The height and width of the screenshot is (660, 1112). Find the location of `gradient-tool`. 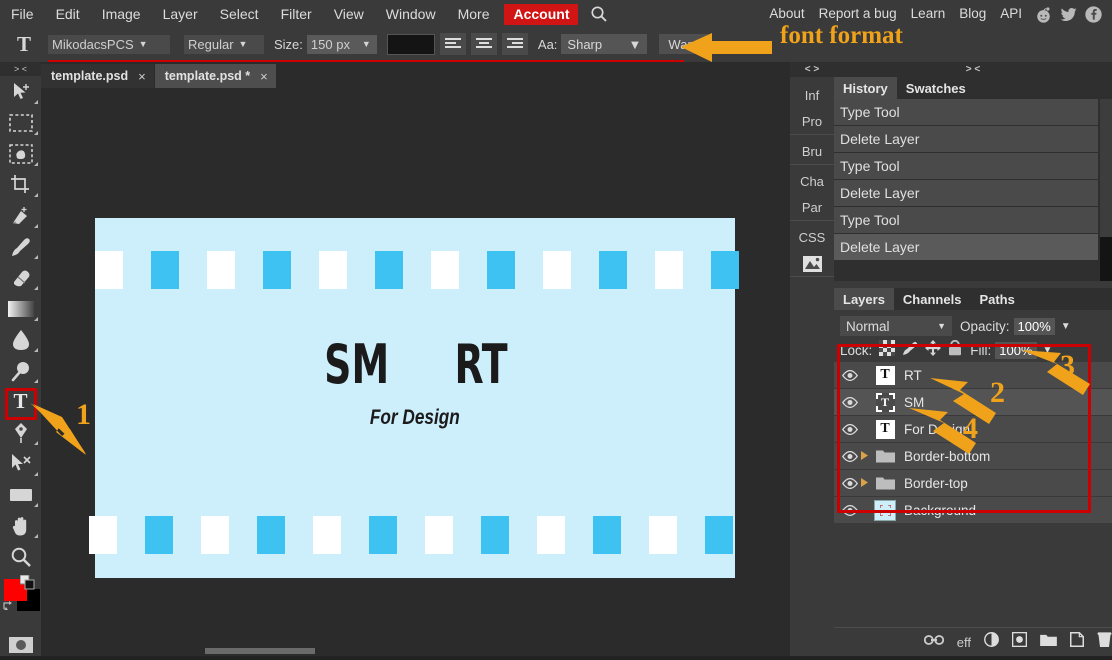

gradient-tool is located at coordinates (20, 308).